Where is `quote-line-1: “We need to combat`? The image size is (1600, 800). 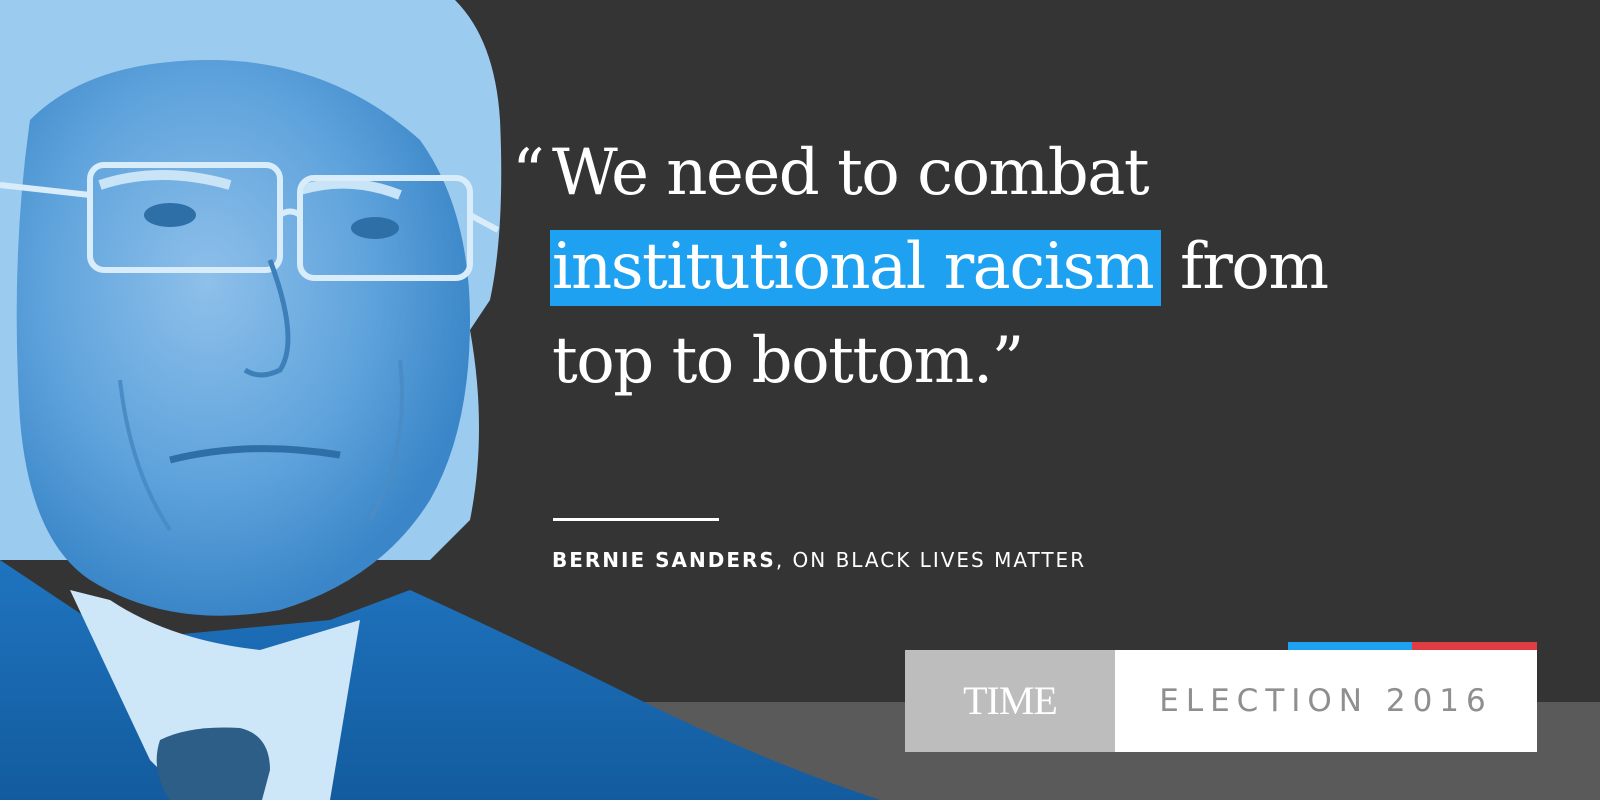
quote-line-1: “We need to combat is located at coordinates (1022, 173).